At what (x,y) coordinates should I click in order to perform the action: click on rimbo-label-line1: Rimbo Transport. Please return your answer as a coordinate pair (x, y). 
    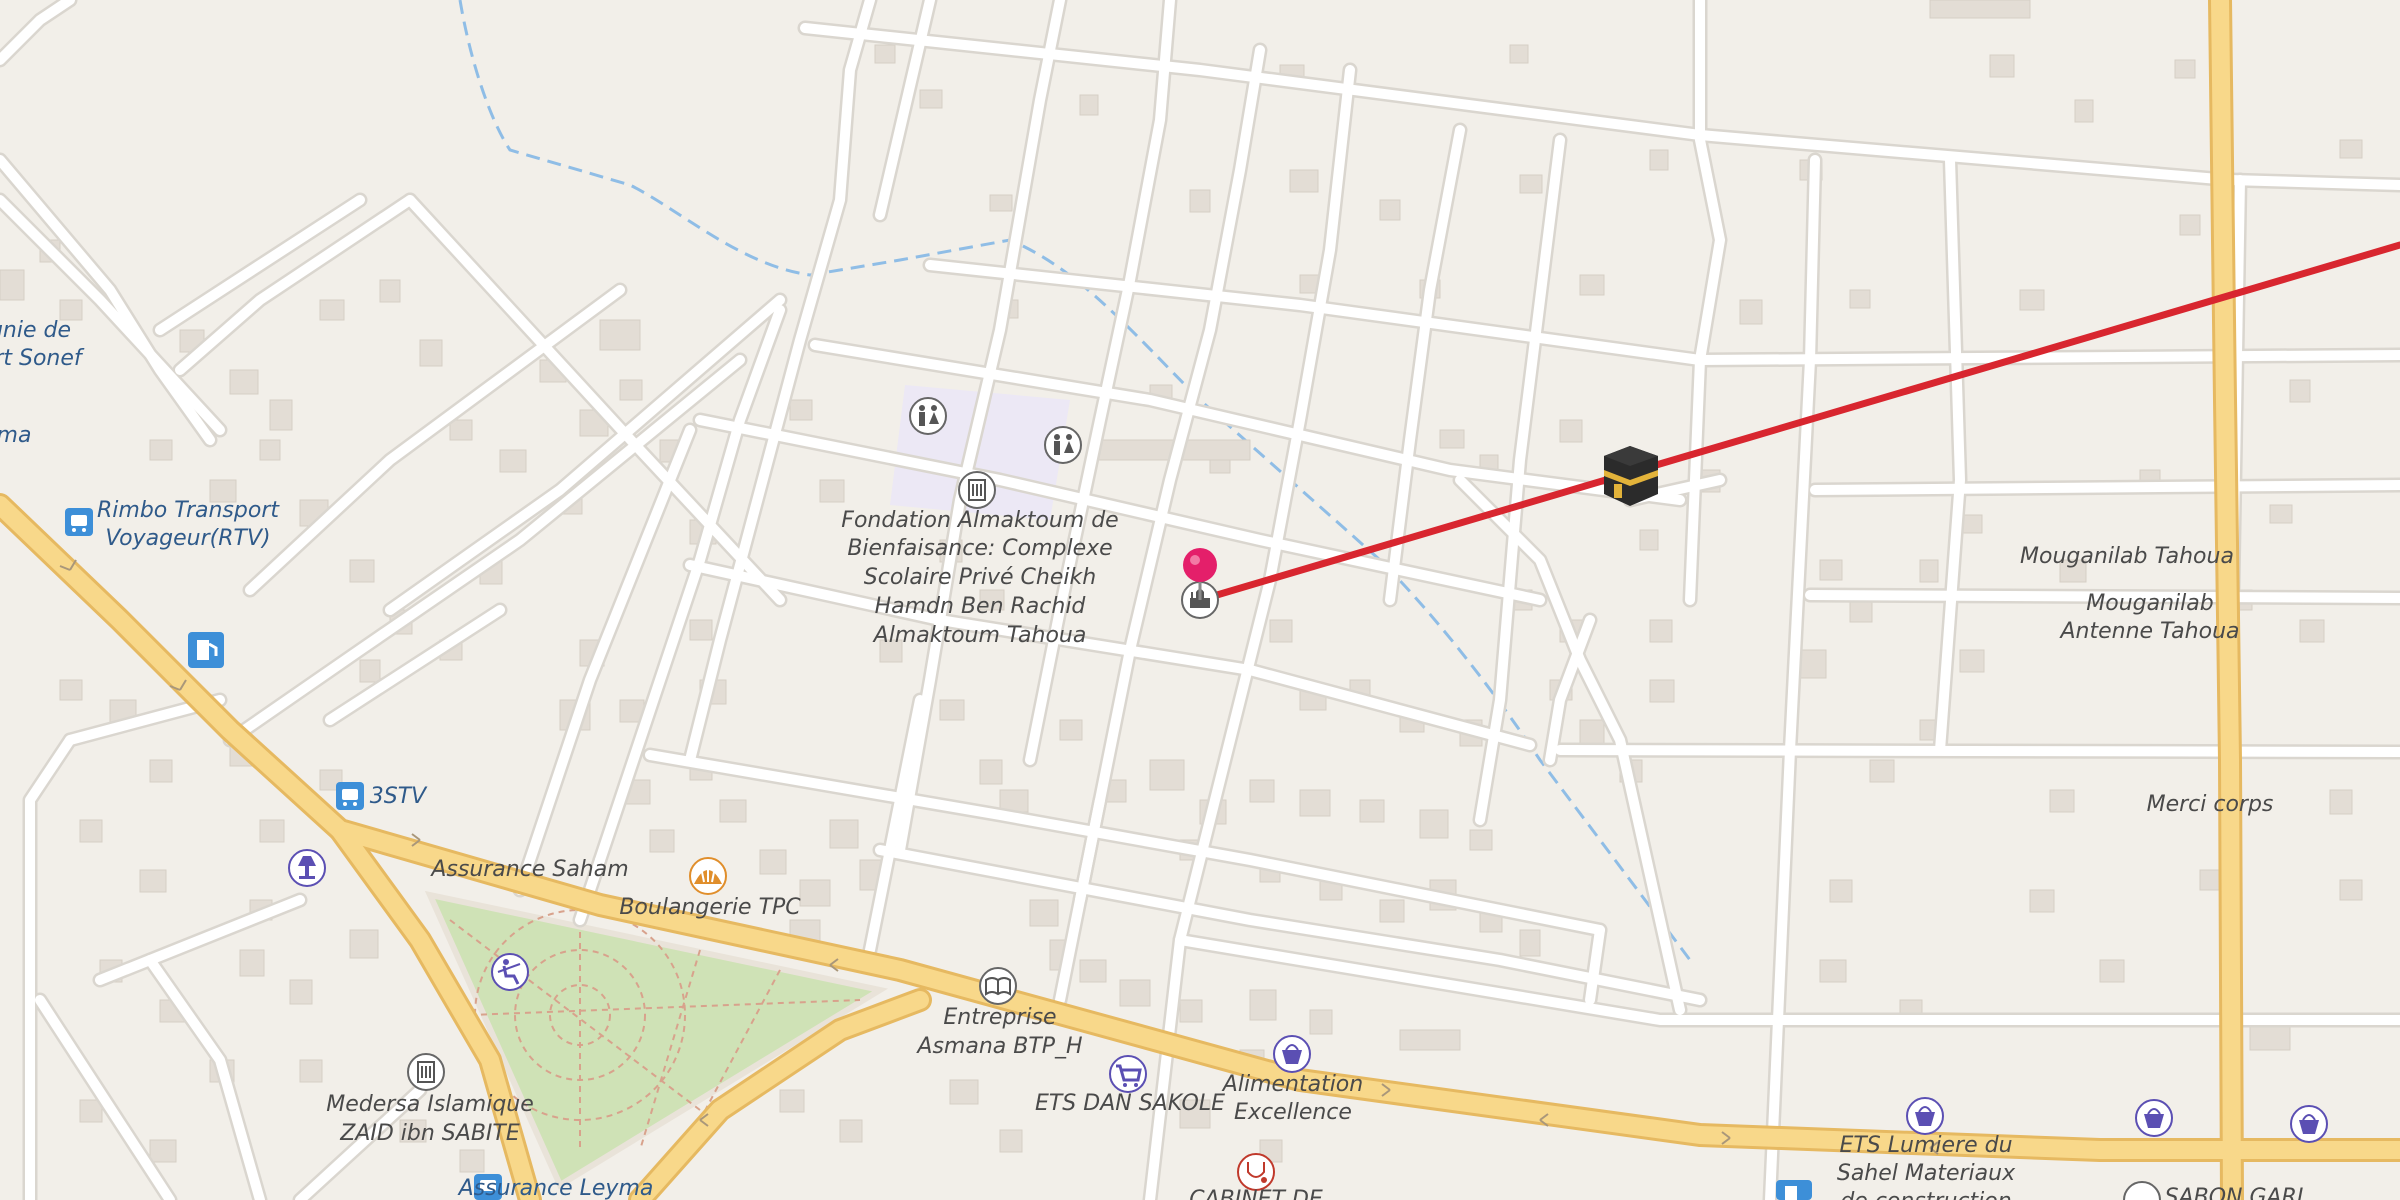
    Looking at the image, I should click on (188, 510).